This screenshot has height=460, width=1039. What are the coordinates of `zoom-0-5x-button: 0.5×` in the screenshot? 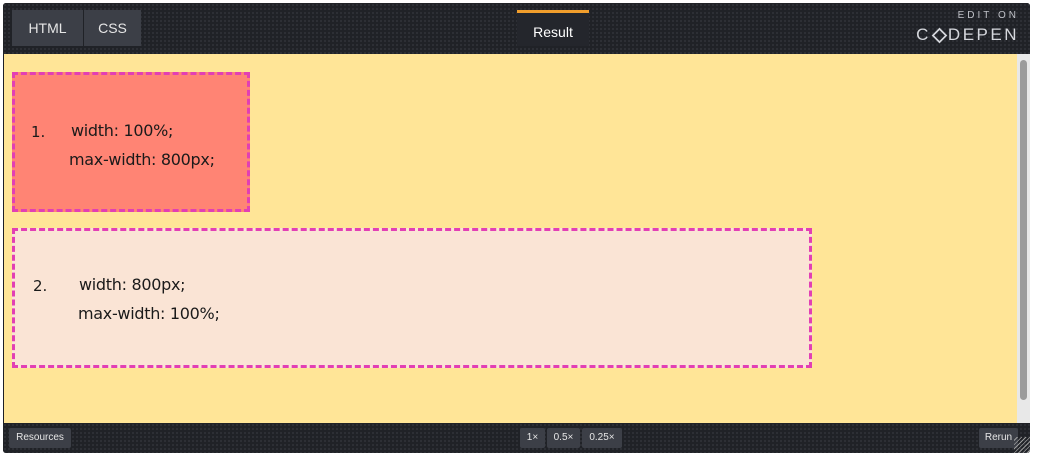 It's located at (563, 438).